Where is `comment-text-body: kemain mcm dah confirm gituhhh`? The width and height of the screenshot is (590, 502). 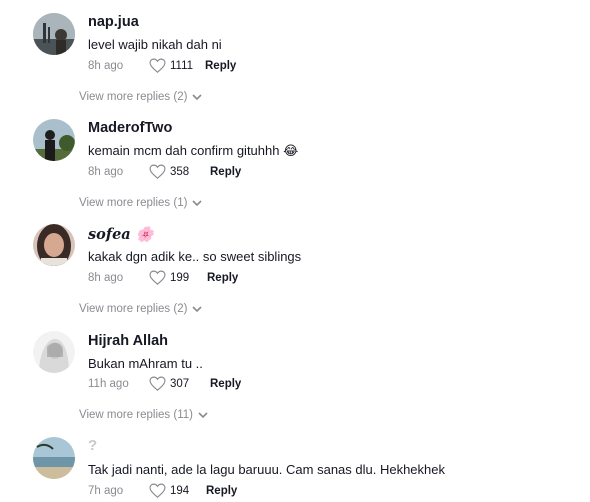 comment-text-body: kemain mcm dah confirm gituhhh is located at coordinates (184, 150).